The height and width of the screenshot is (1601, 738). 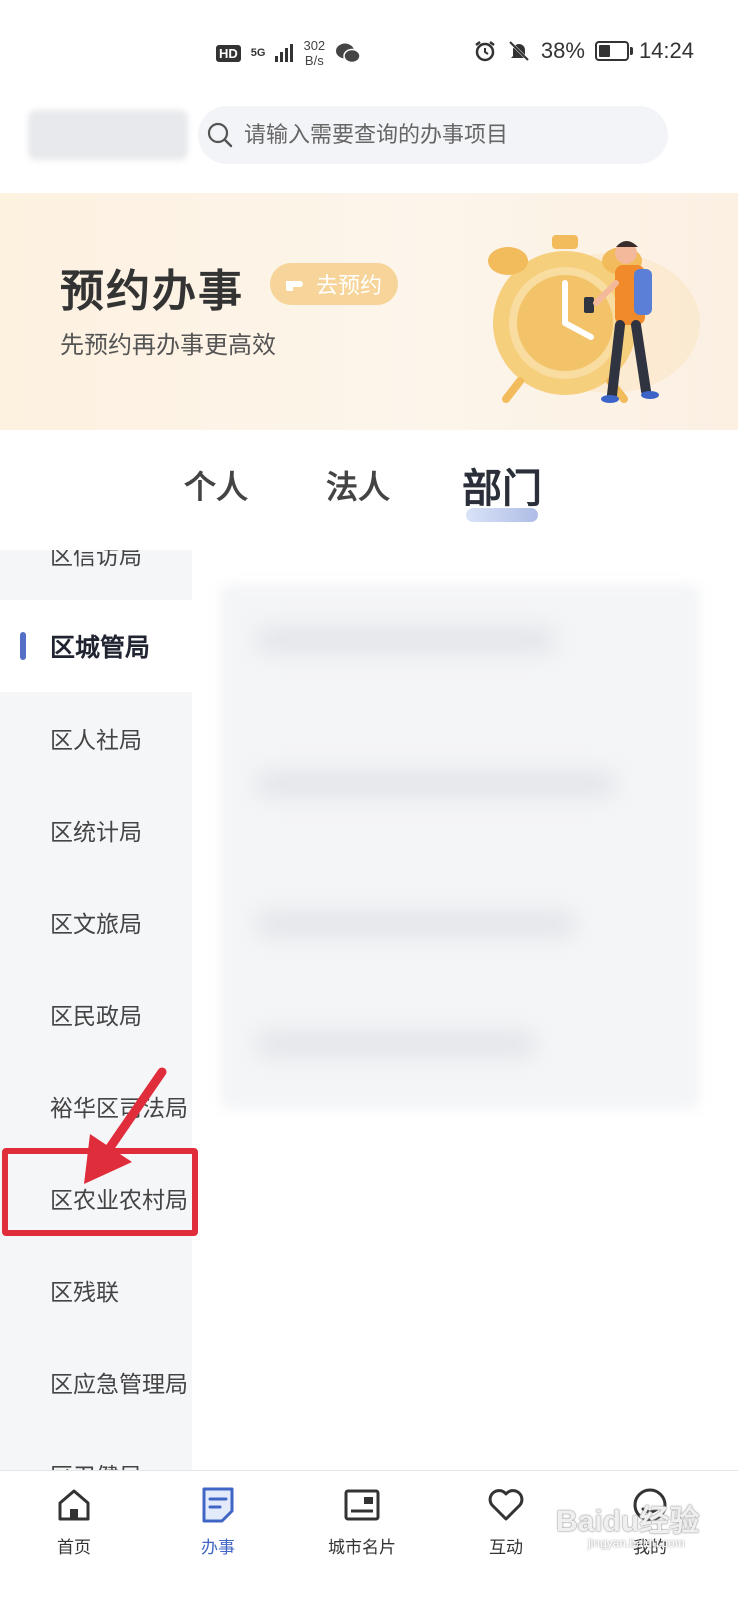 What do you see at coordinates (502, 485) in the screenshot?
I see `tab-department: 部门` at bounding box center [502, 485].